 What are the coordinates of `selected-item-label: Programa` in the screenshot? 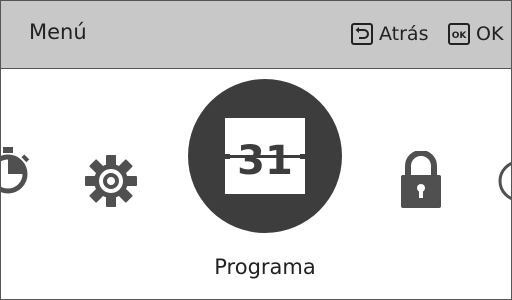 It's located at (265, 267).